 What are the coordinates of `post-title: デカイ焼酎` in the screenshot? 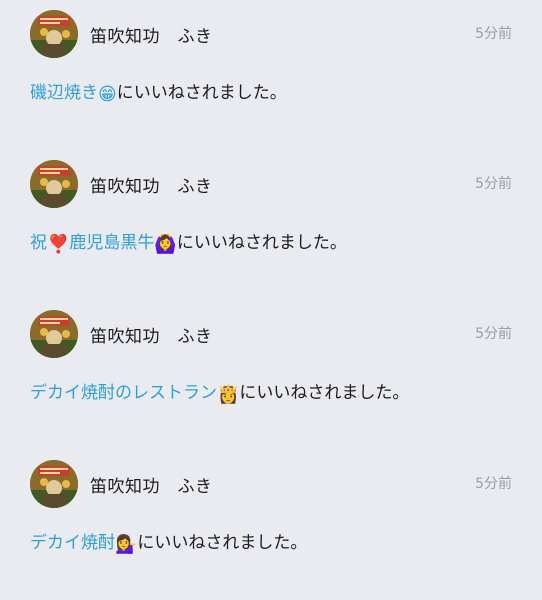 It's located at (72, 543).